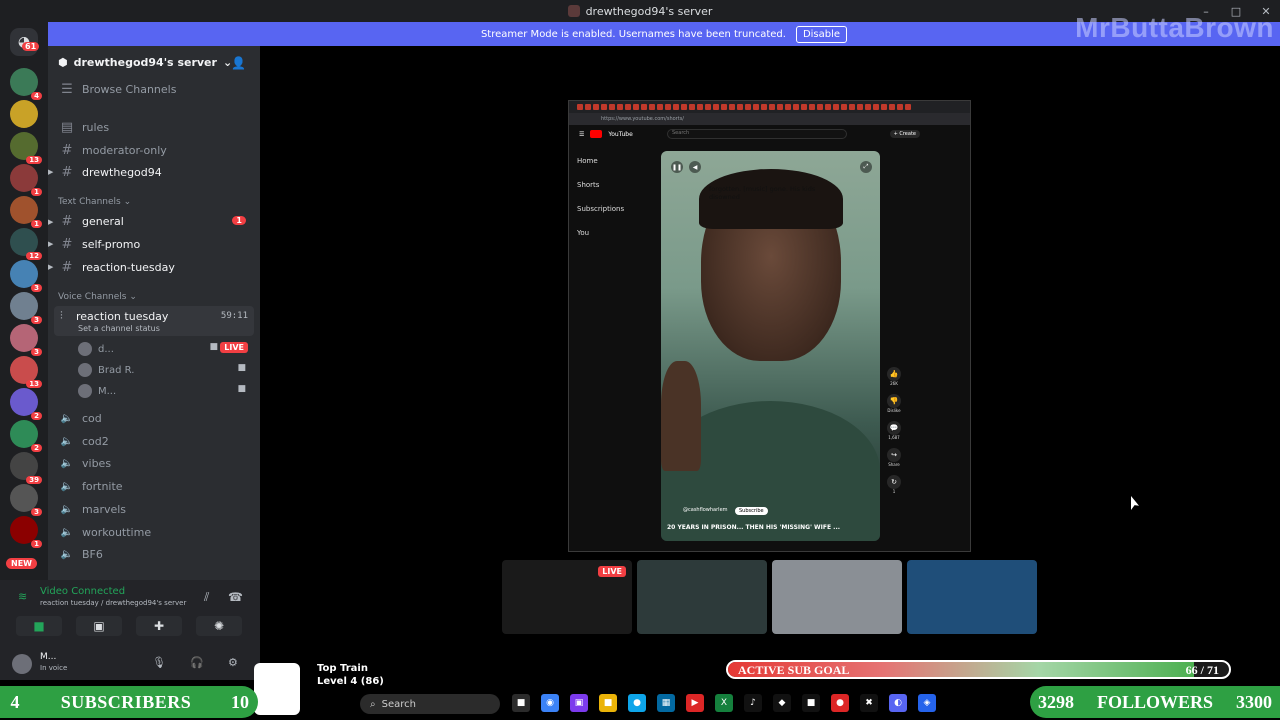  What do you see at coordinates (111, 172) in the screenshot?
I see `channel-drewthegod94: # drewthegod94` at bounding box center [111, 172].